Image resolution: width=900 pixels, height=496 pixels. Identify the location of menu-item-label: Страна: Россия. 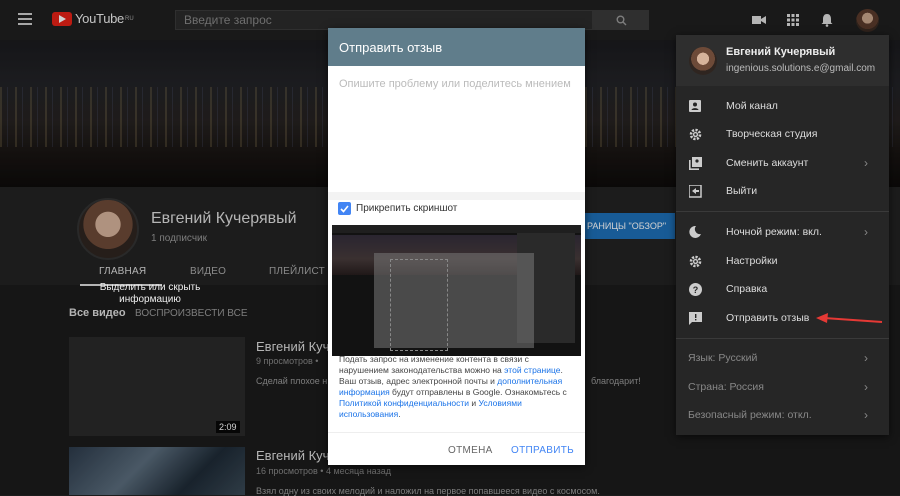
(726, 387).